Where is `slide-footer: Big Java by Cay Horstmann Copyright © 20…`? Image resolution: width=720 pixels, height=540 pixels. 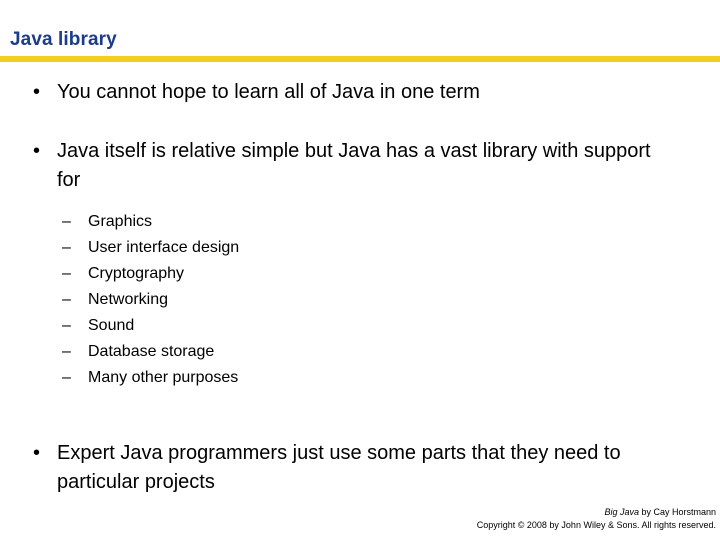 slide-footer: Big Java by Cay Horstmann Copyright © 20… is located at coordinates (596, 519).